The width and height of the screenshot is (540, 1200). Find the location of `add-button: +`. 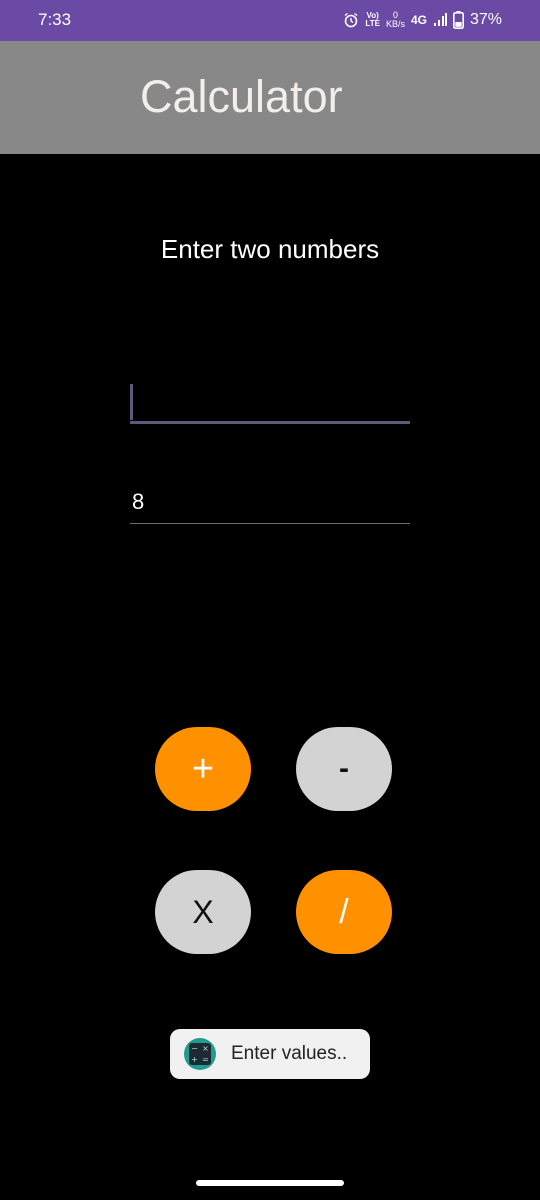

add-button: + is located at coordinates (203, 769).